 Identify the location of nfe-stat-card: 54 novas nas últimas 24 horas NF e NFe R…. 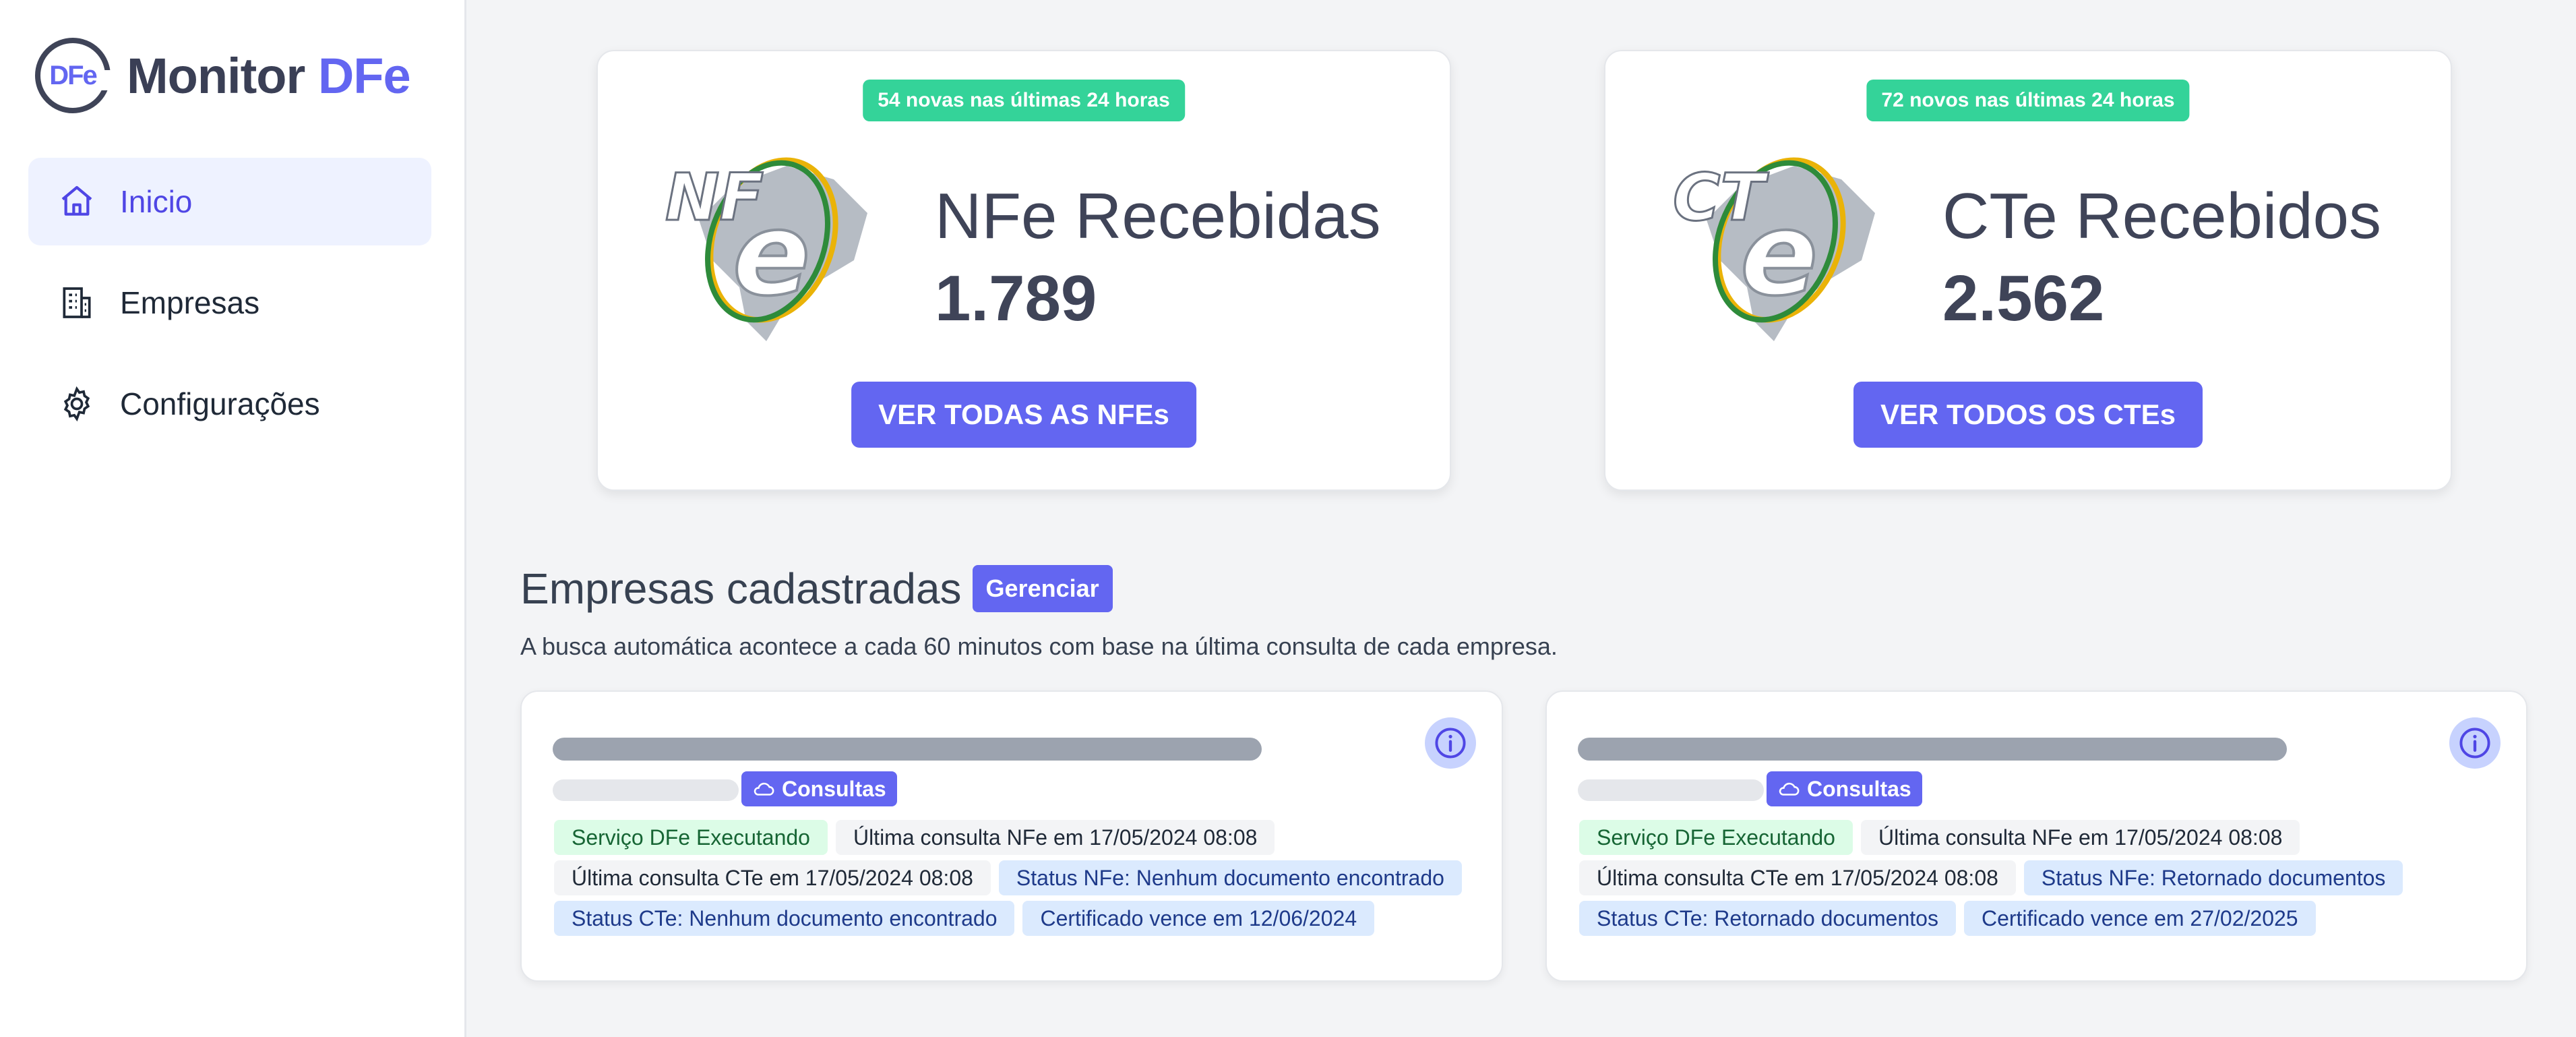
(1024, 270).